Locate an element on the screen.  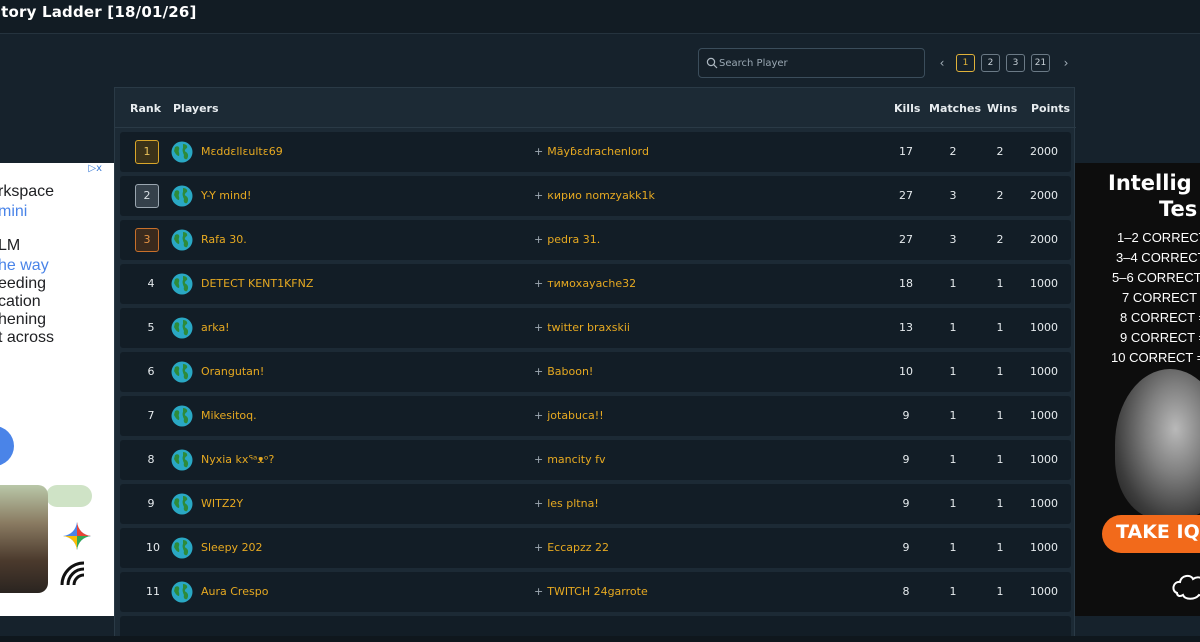
kills-cell: 13 is located at coordinates (906, 327).